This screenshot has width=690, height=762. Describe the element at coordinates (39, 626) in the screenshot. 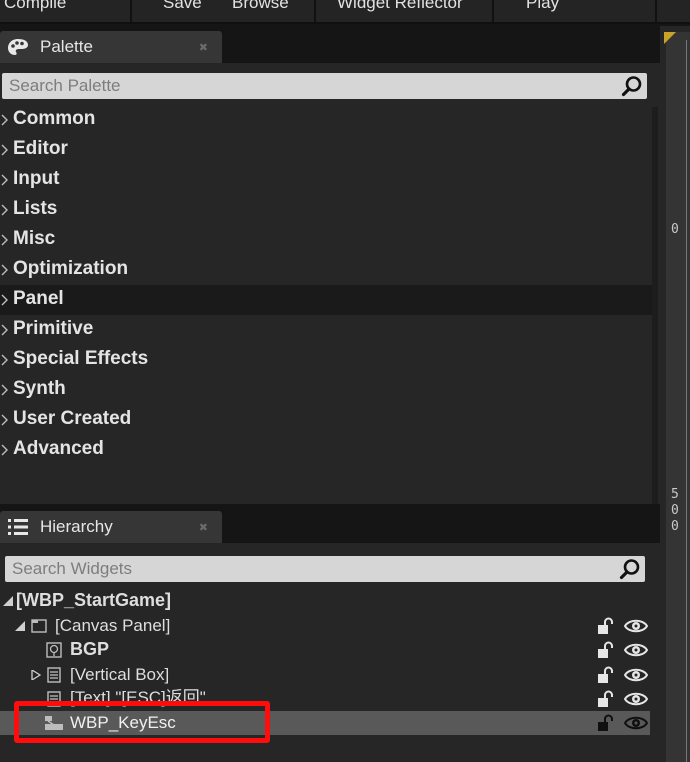

I see `canvas-panel-icon` at that location.